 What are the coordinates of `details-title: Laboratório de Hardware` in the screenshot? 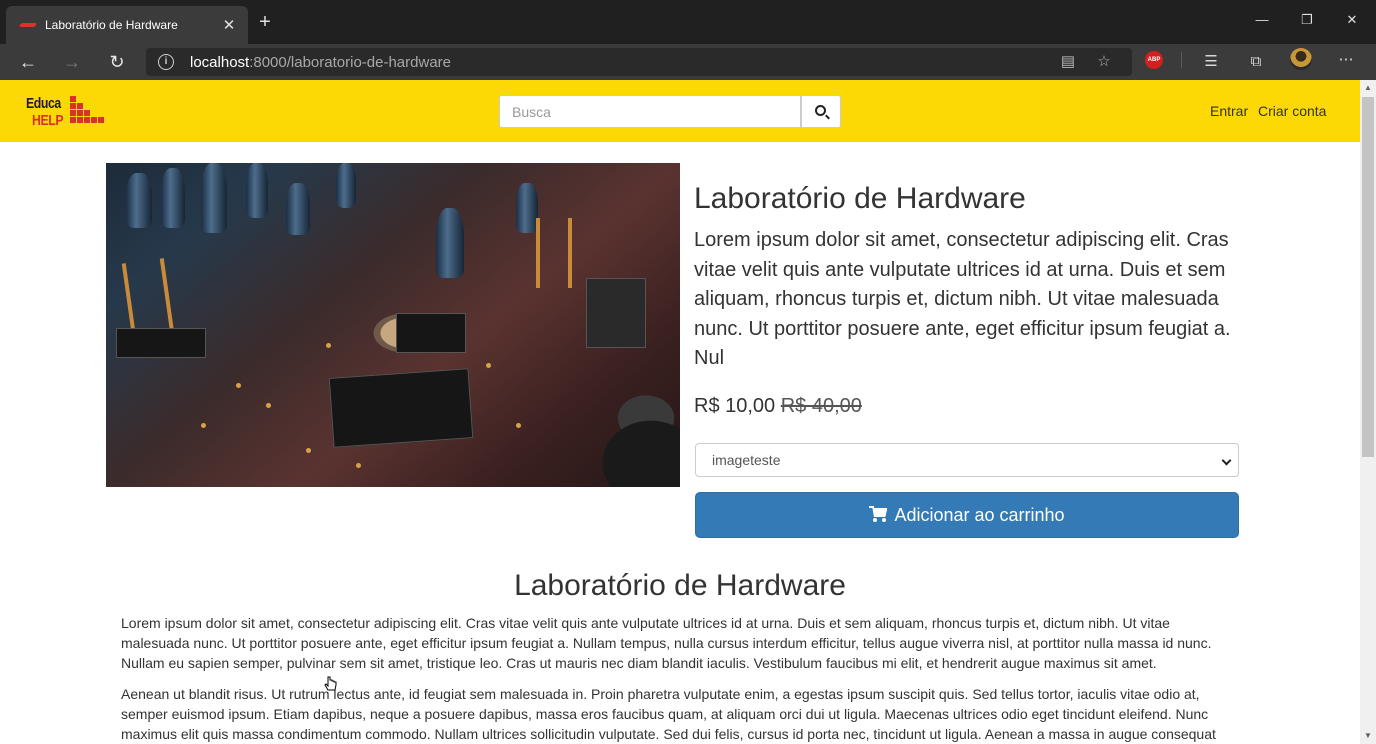 It's located at (680, 585).